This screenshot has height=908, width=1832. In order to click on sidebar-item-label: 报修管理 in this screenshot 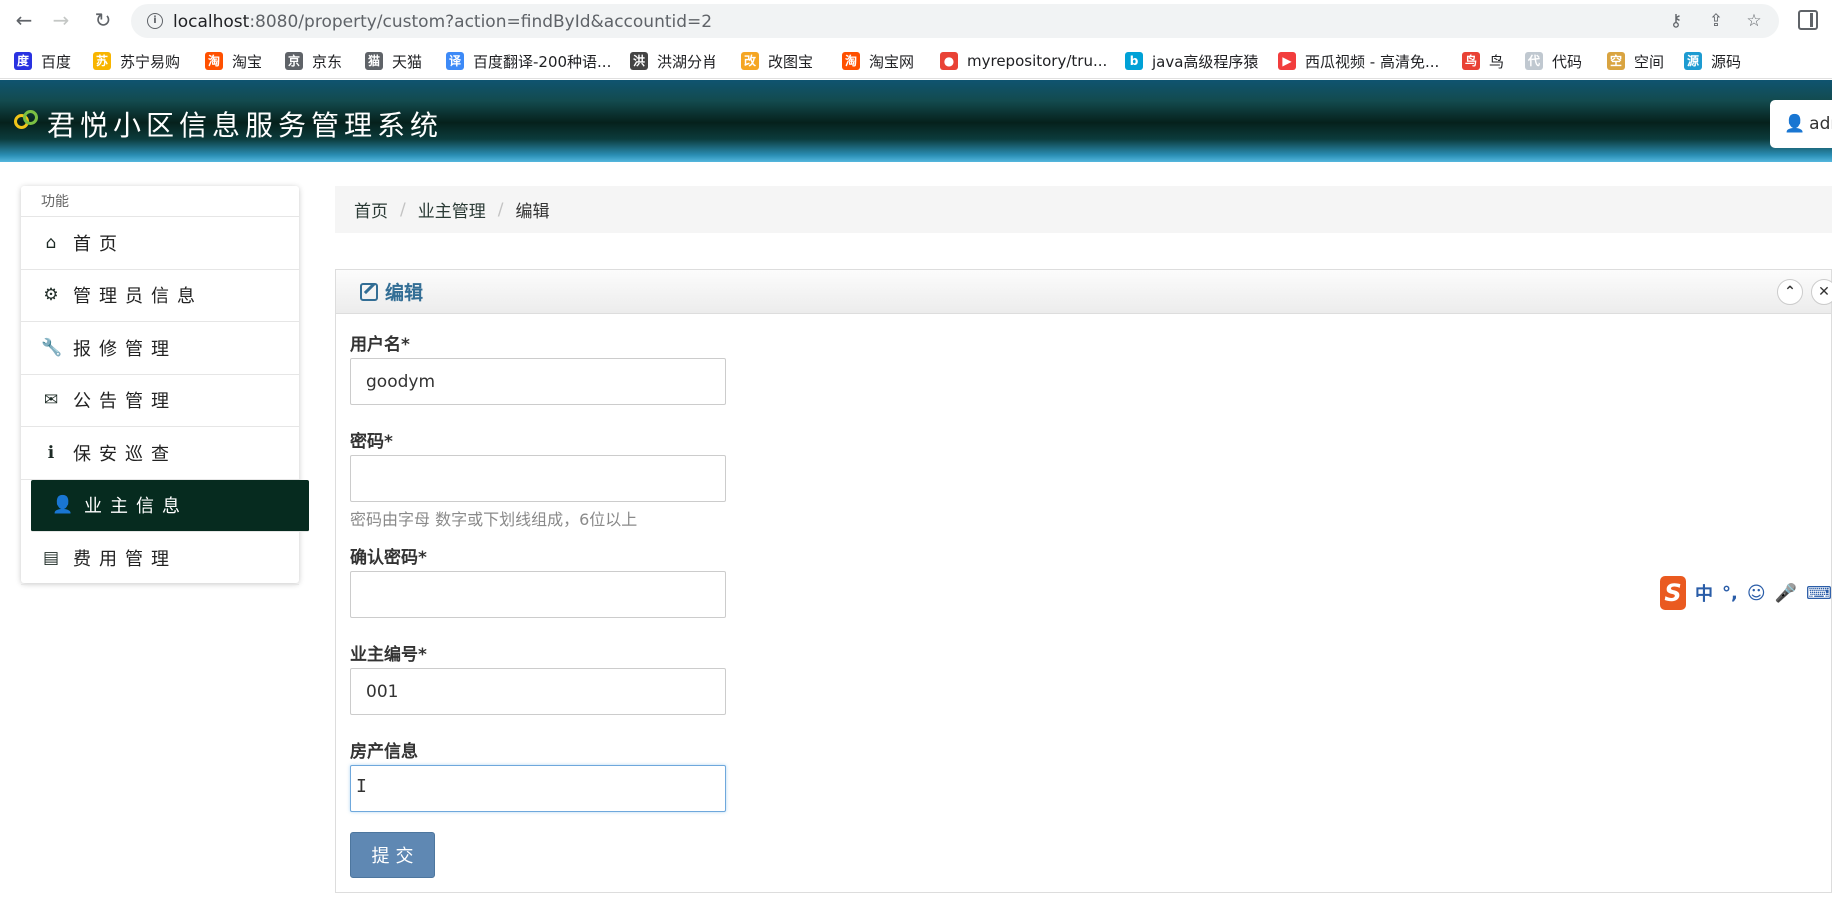, I will do `click(125, 349)`.